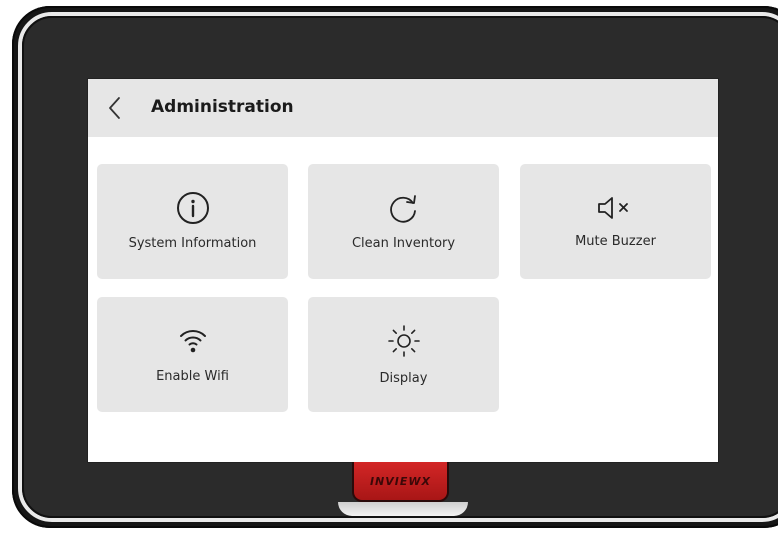 The image size is (778, 534). I want to click on system-information-tile: System Information, so click(192, 221).